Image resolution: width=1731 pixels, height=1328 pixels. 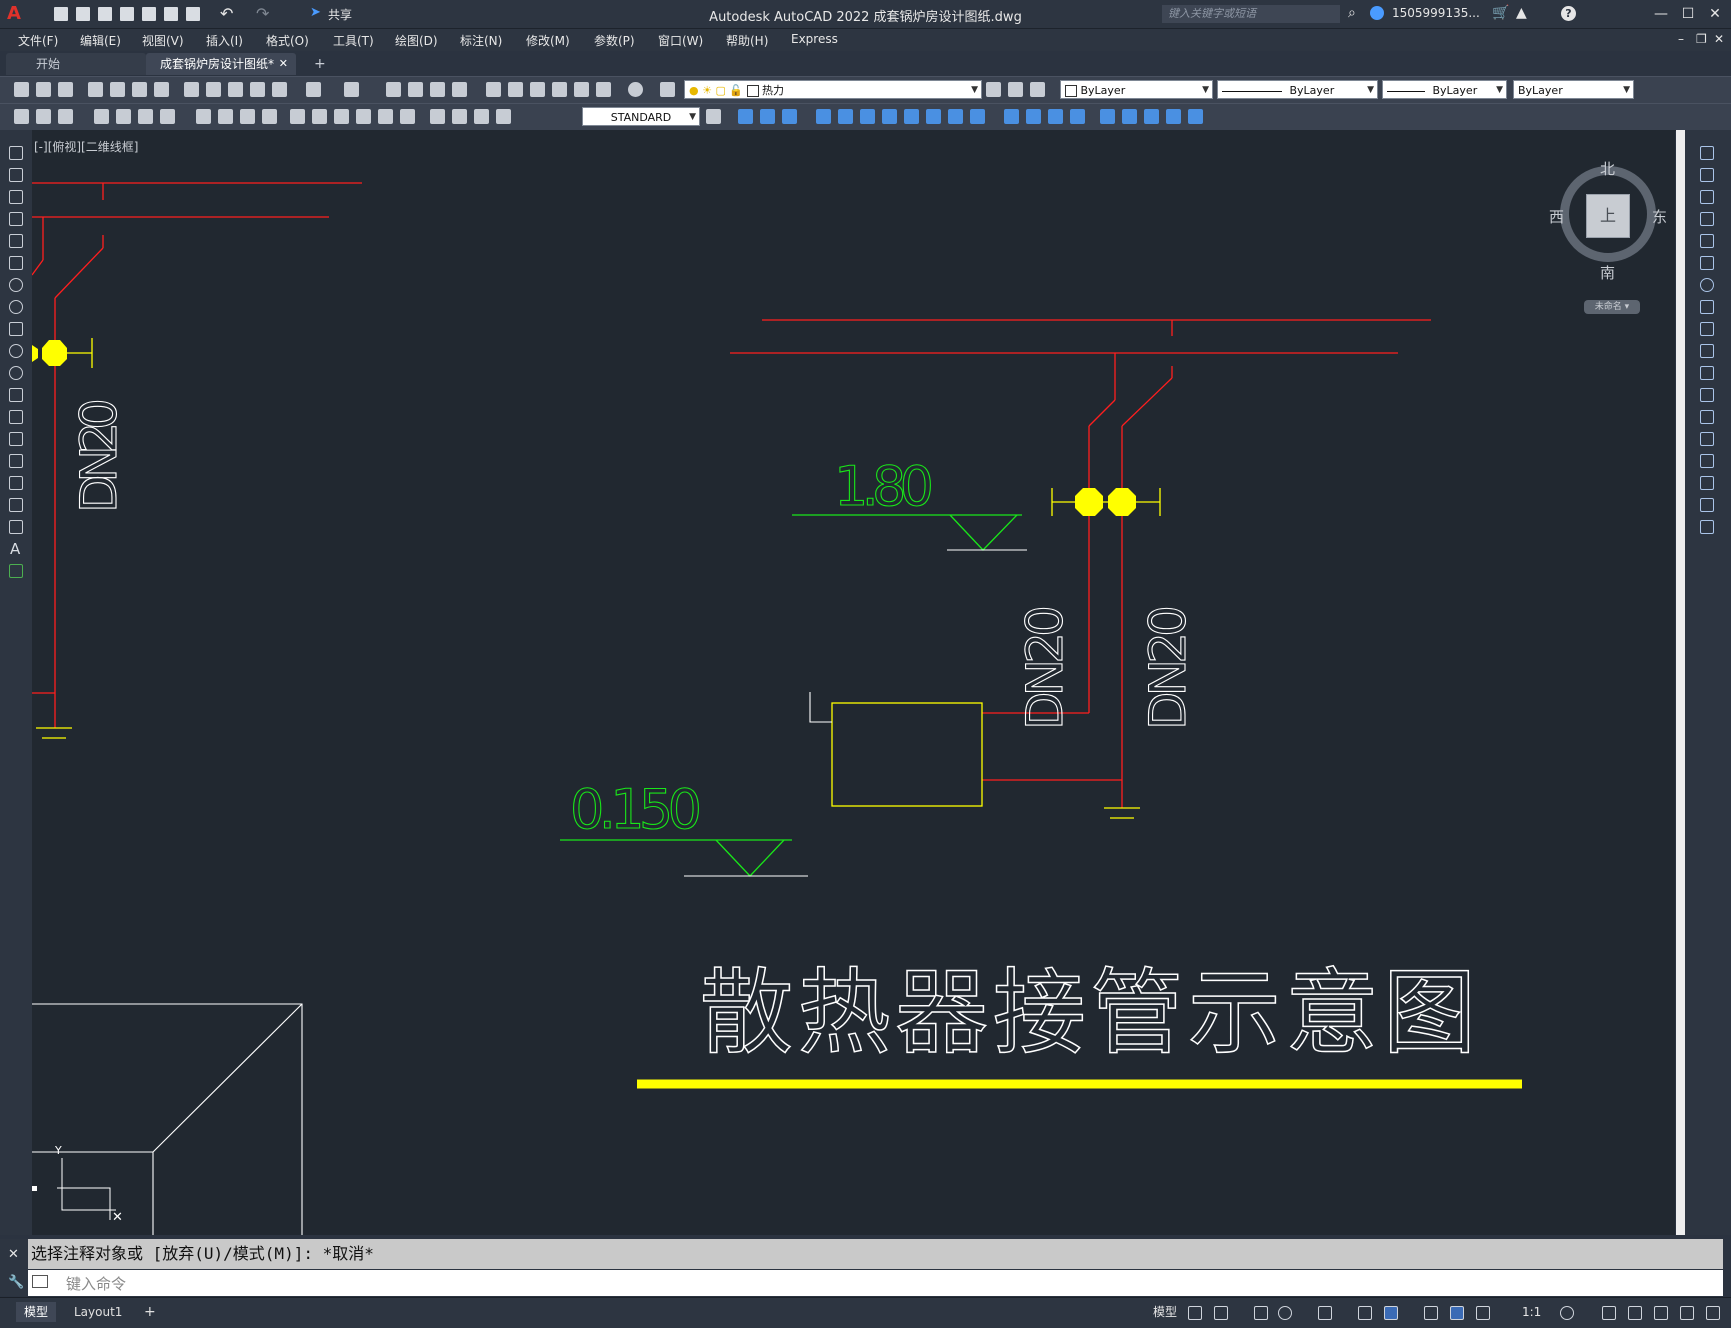 What do you see at coordinates (1483, 1313) in the screenshot?
I see `auto-scale-icon` at bounding box center [1483, 1313].